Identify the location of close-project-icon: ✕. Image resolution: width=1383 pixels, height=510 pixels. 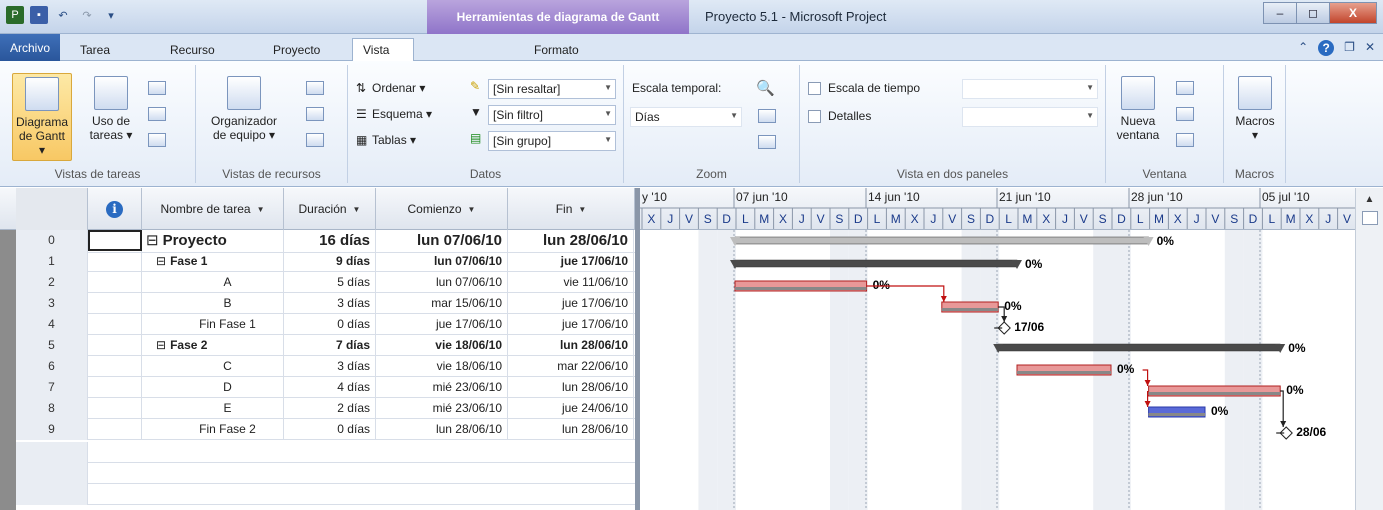
(1370, 48).